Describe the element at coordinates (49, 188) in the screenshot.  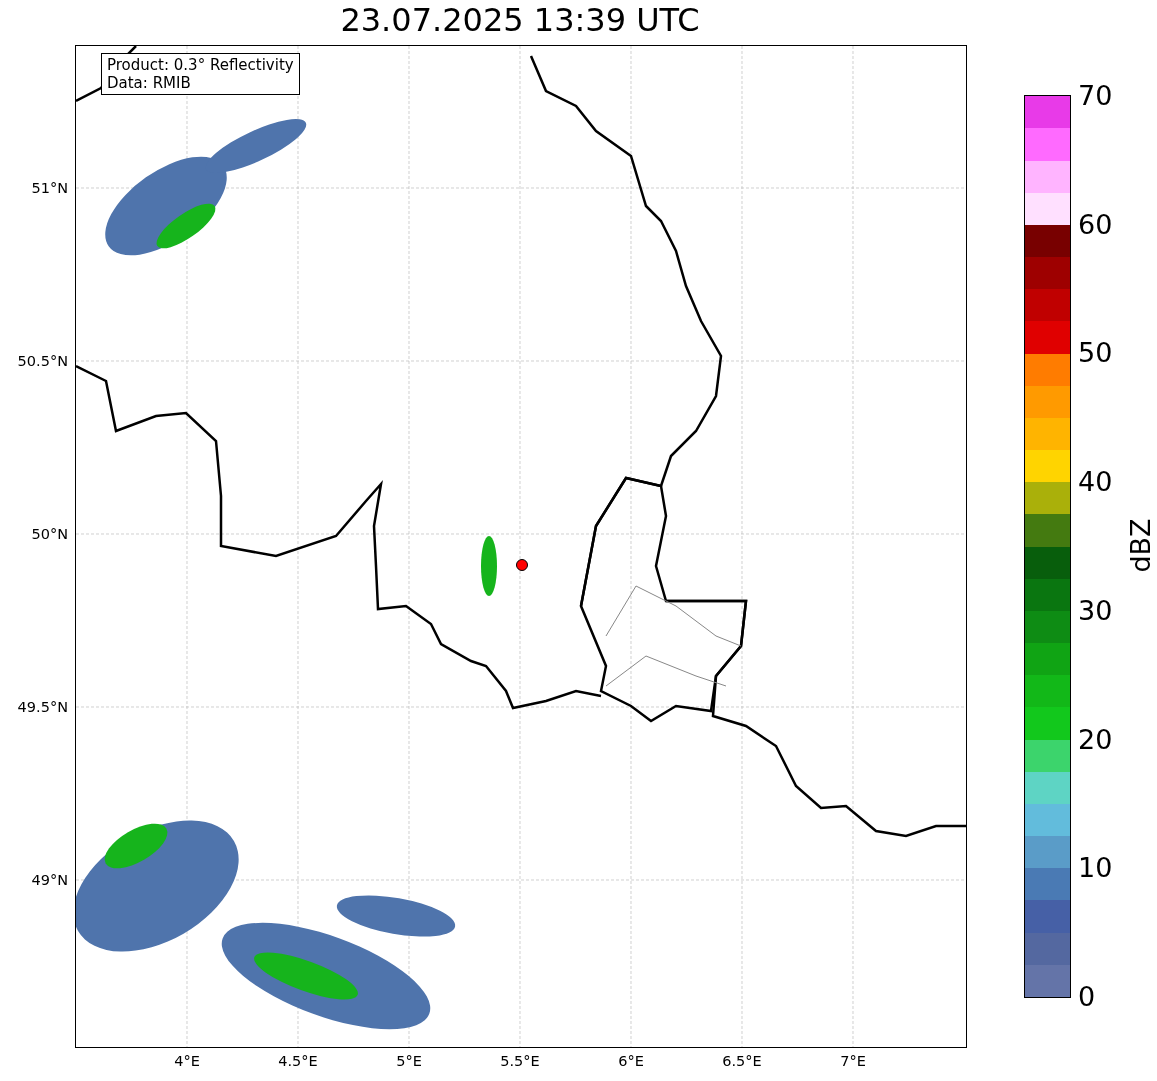
I see `latitude-label: 51°N` at that location.